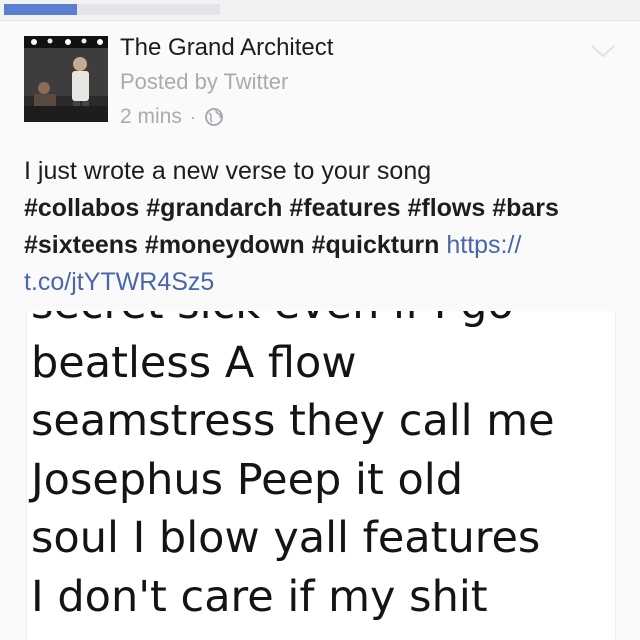  Describe the element at coordinates (231, 245) in the screenshot. I see `hashtag-line: #sixteens #moneydown #quickturn` at that location.